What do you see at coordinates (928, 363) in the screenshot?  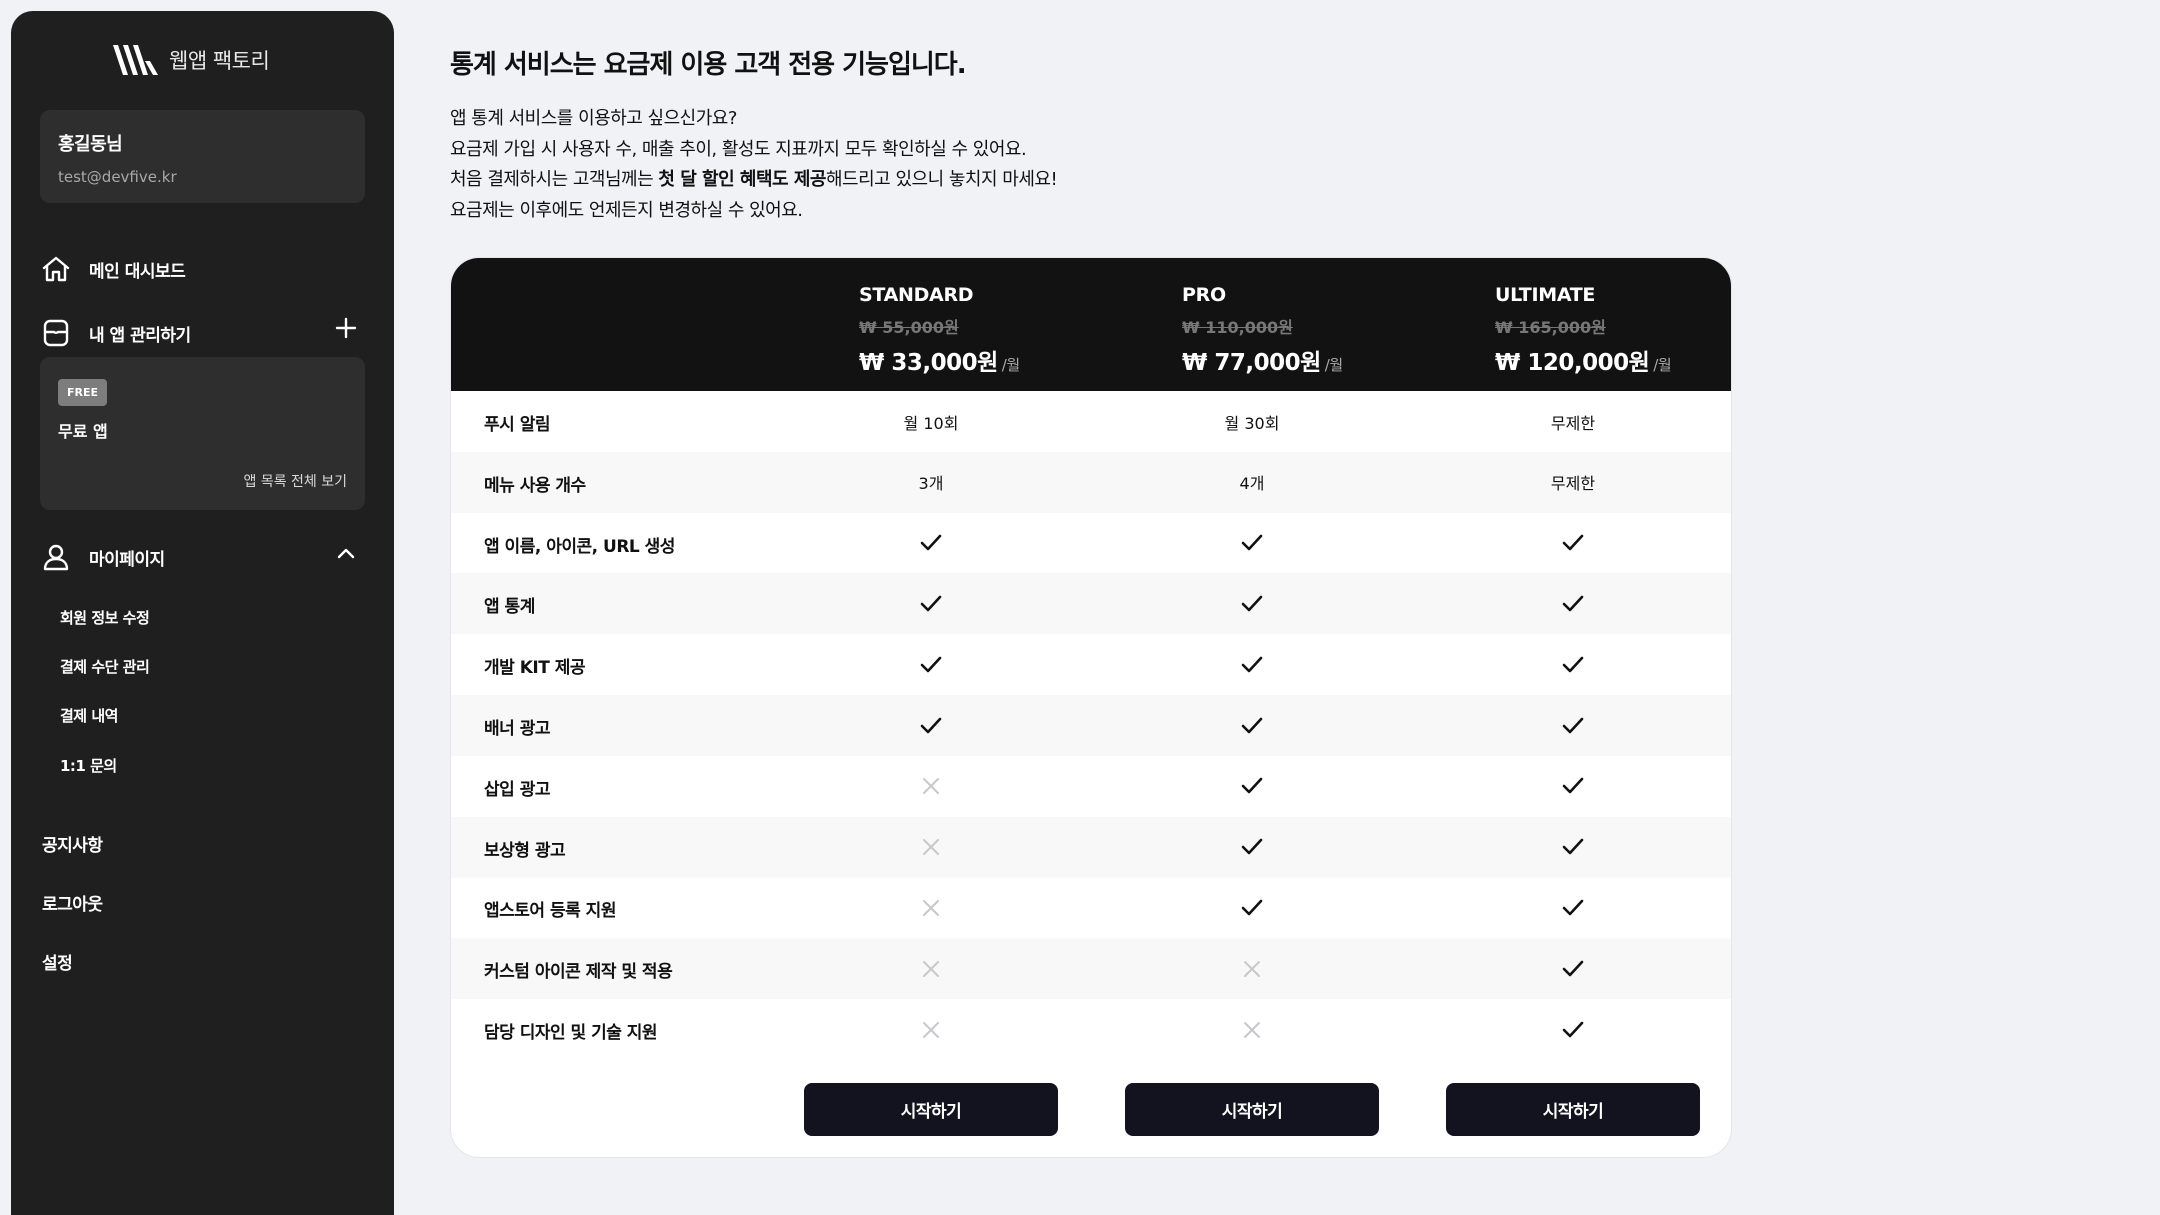 I see `plan-price-value: ₩ 33,000원` at bounding box center [928, 363].